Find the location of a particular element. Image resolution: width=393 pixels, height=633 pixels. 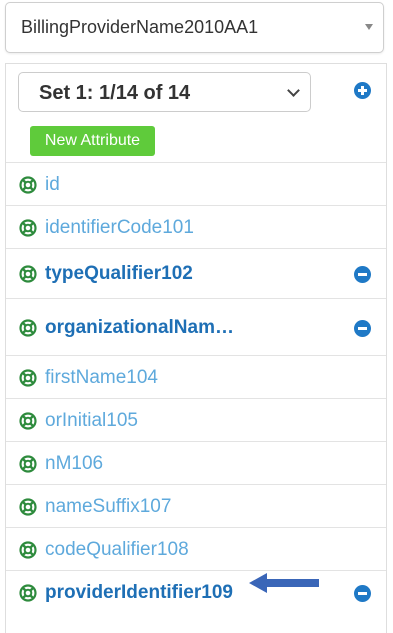

set-select-value: Set 1: 1/14 of 14 is located at coordinates (115, 93).